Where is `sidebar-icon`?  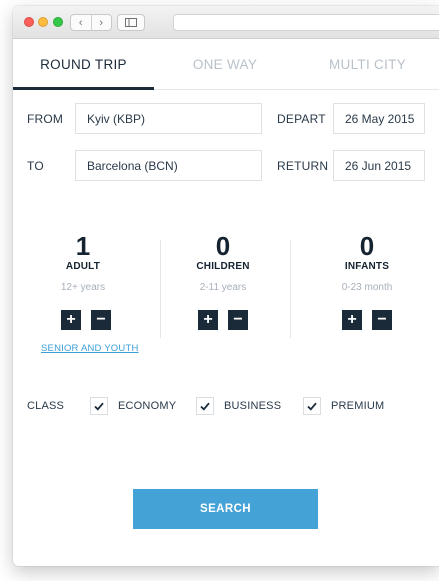
sidebar-icon is located at coordinates (131, 22).